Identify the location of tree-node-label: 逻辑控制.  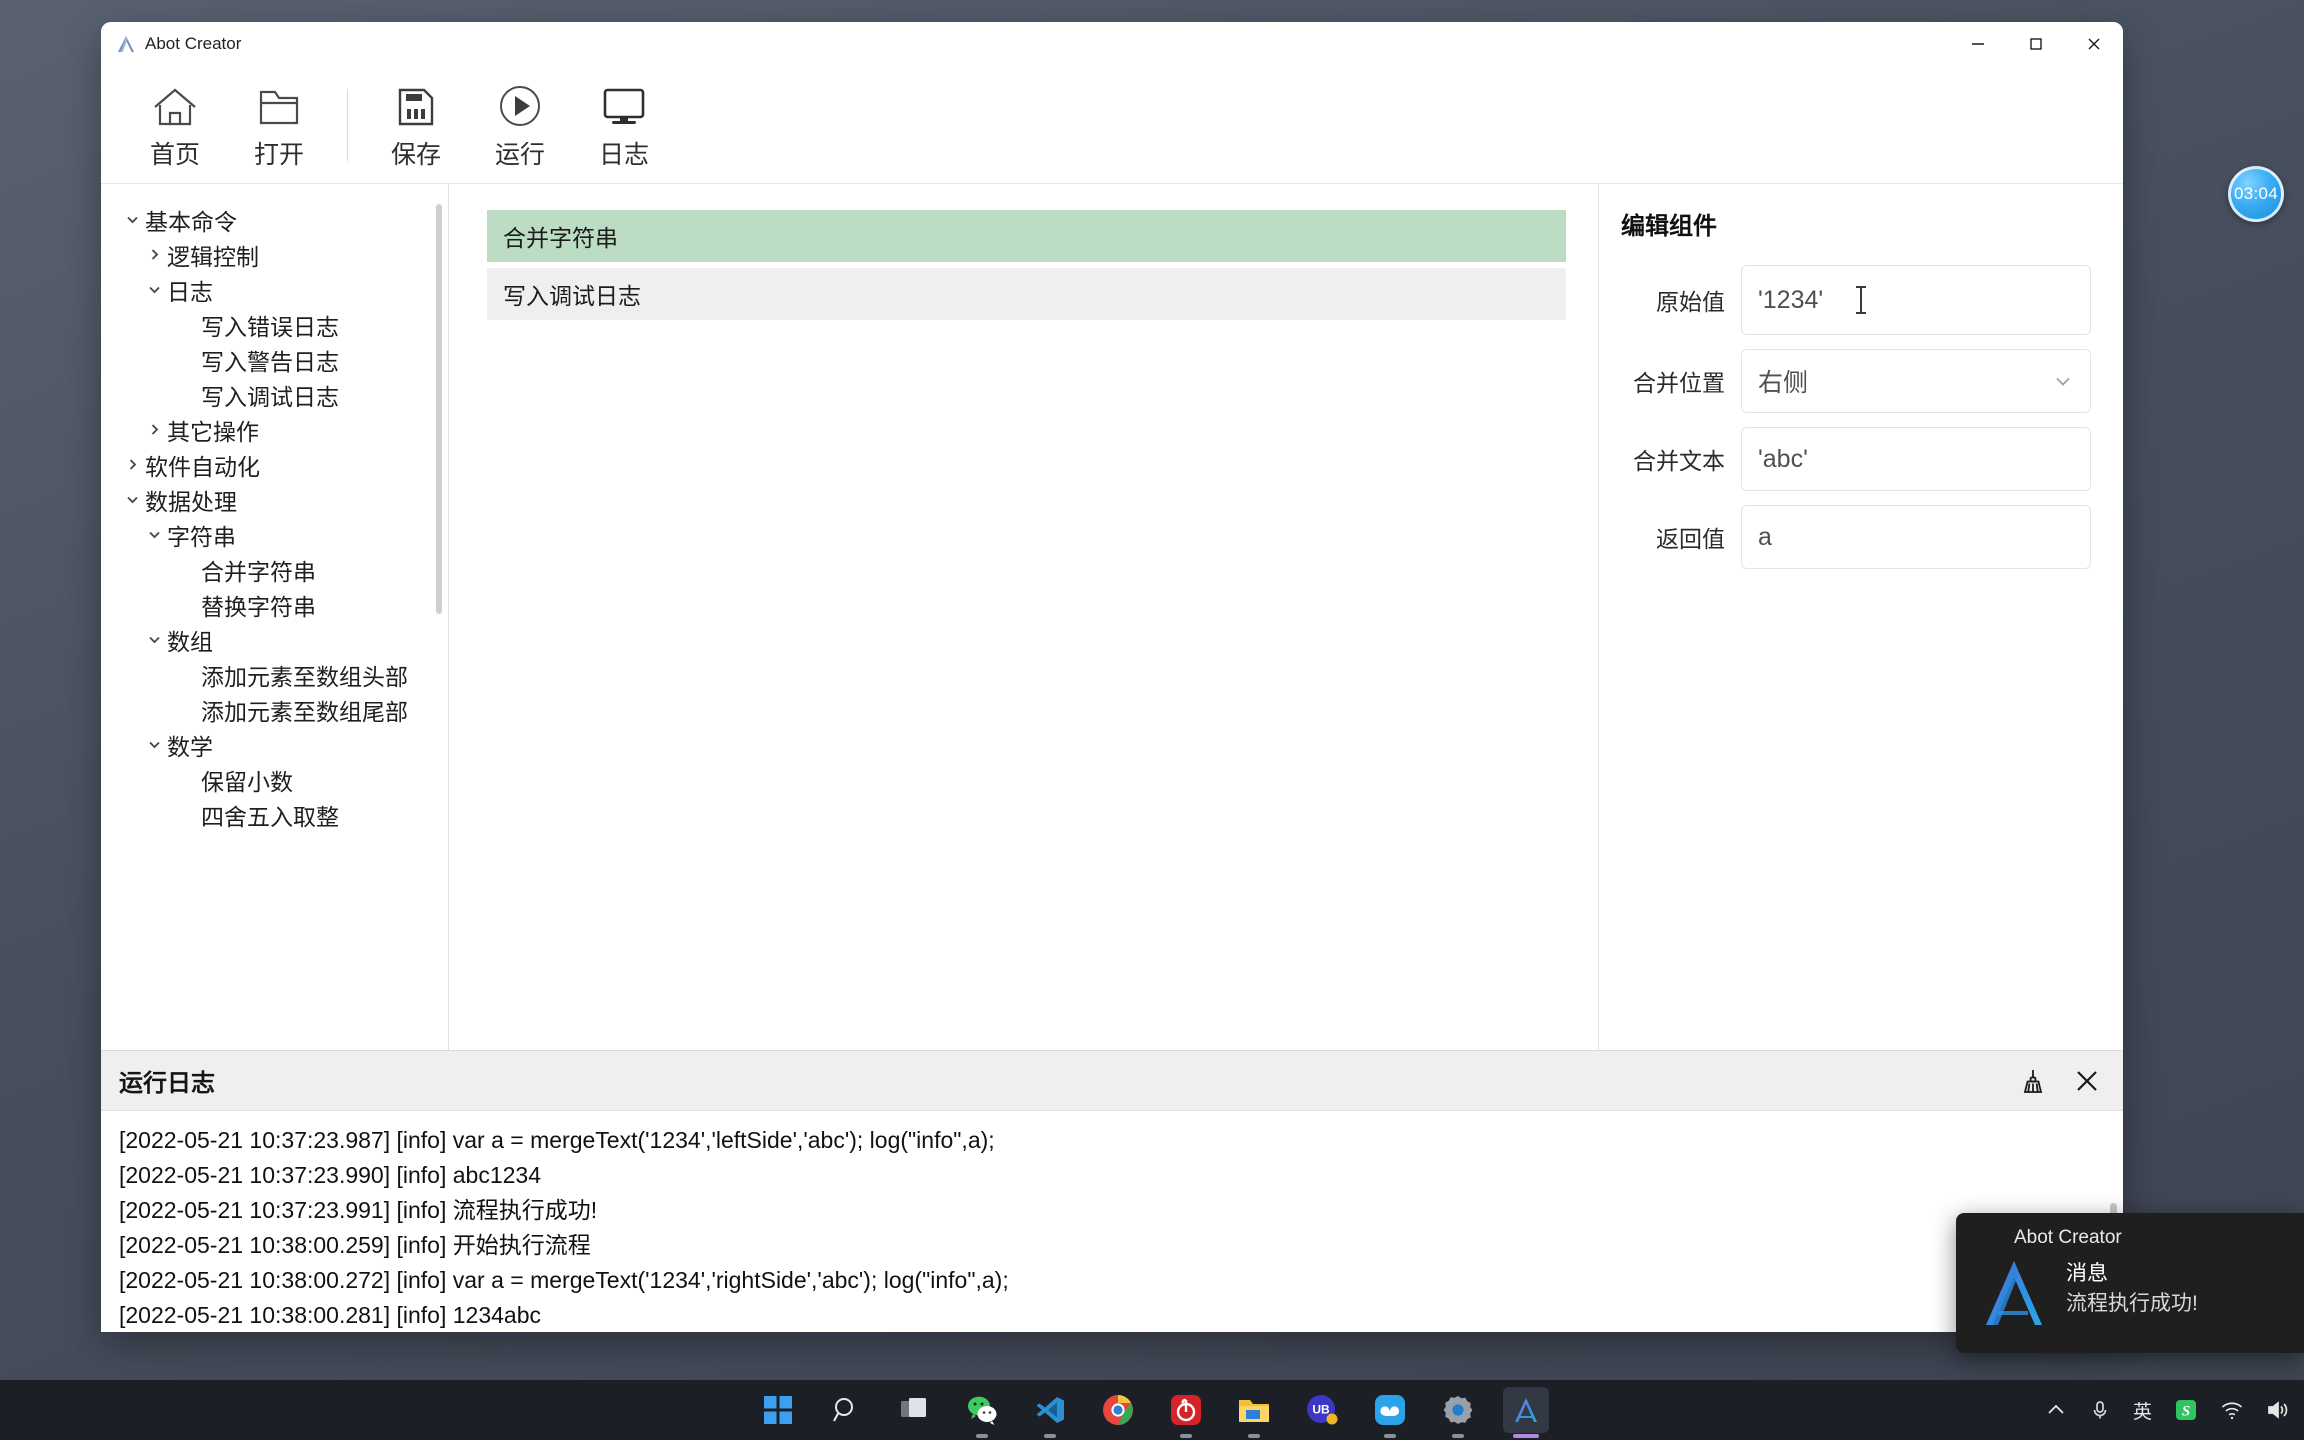
(213, 256).